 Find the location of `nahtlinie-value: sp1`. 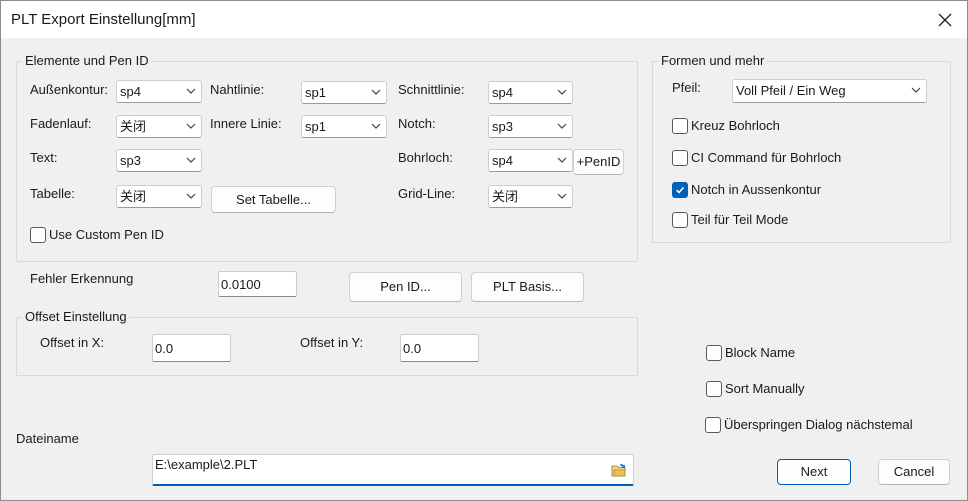

nahtlinie-value: sp1 is located at coordinates (315, 92).